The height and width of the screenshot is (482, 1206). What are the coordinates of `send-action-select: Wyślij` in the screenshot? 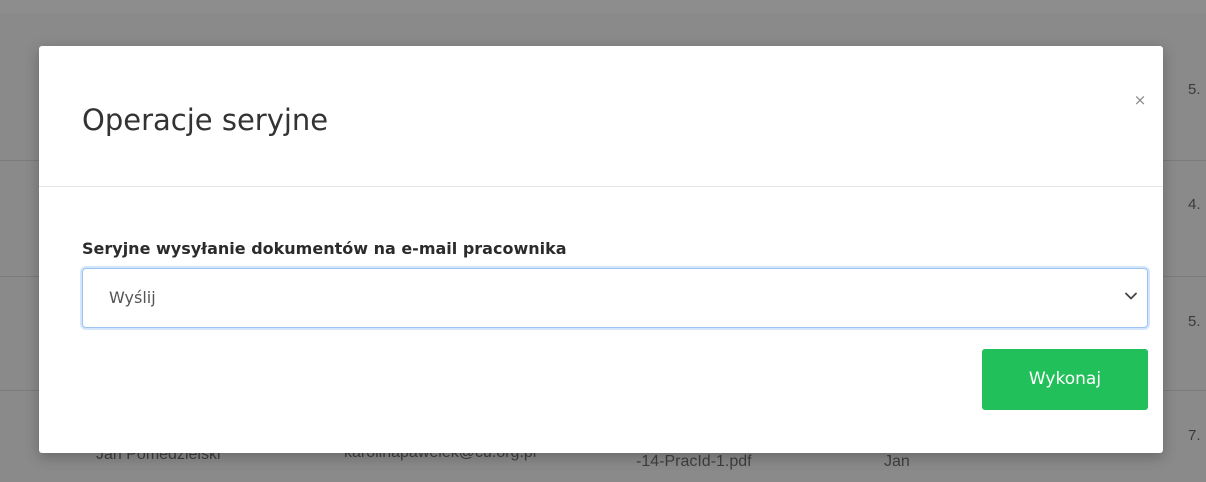 It's located at (615, 298).